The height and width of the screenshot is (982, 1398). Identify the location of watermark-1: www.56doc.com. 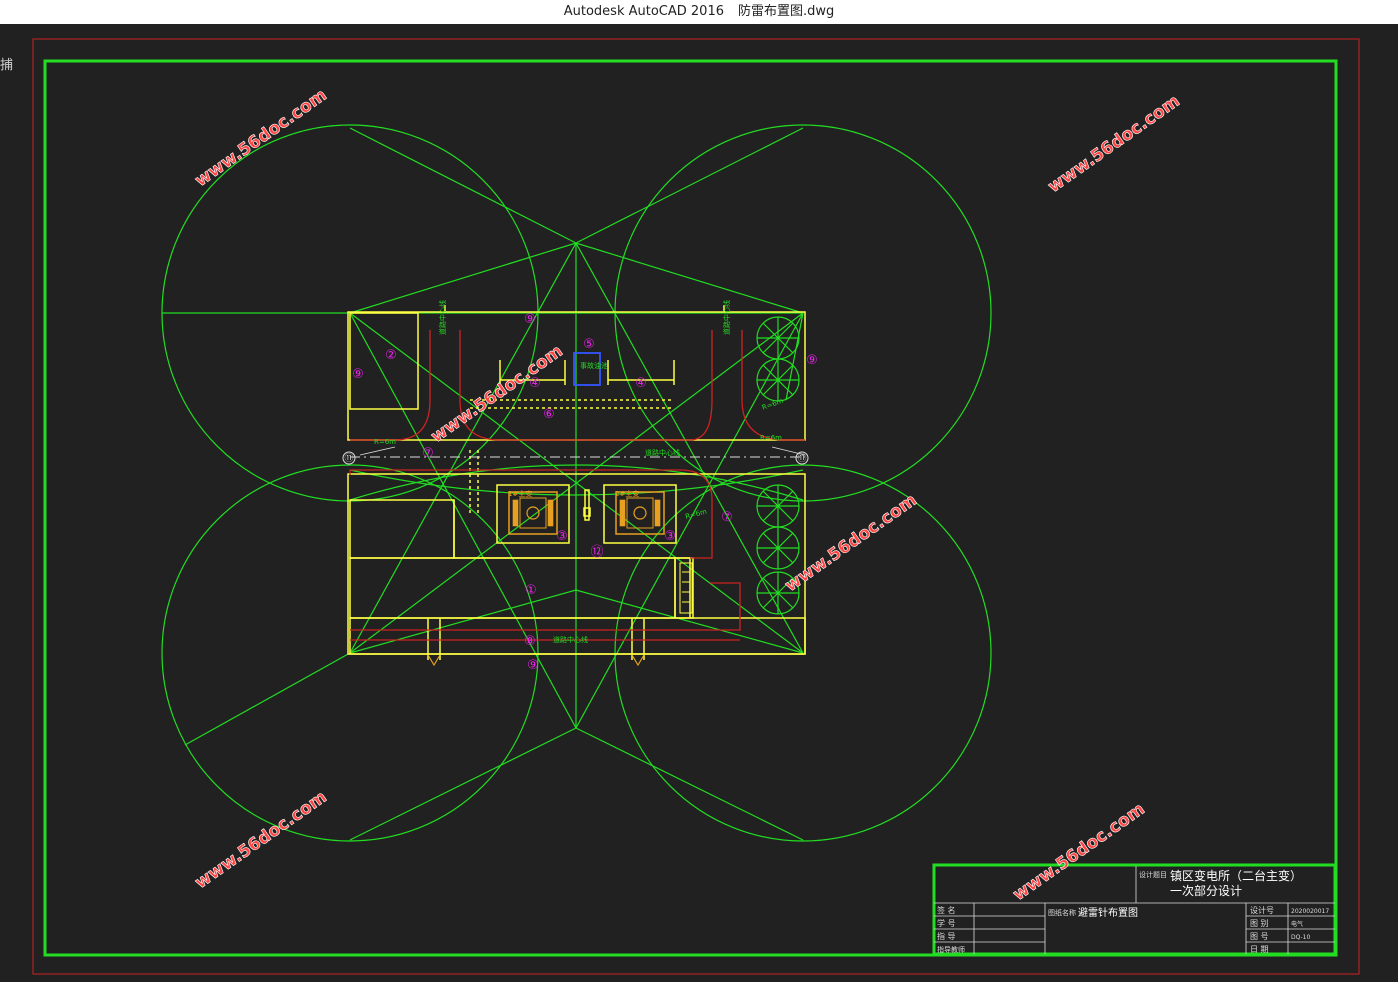
(260, 138).